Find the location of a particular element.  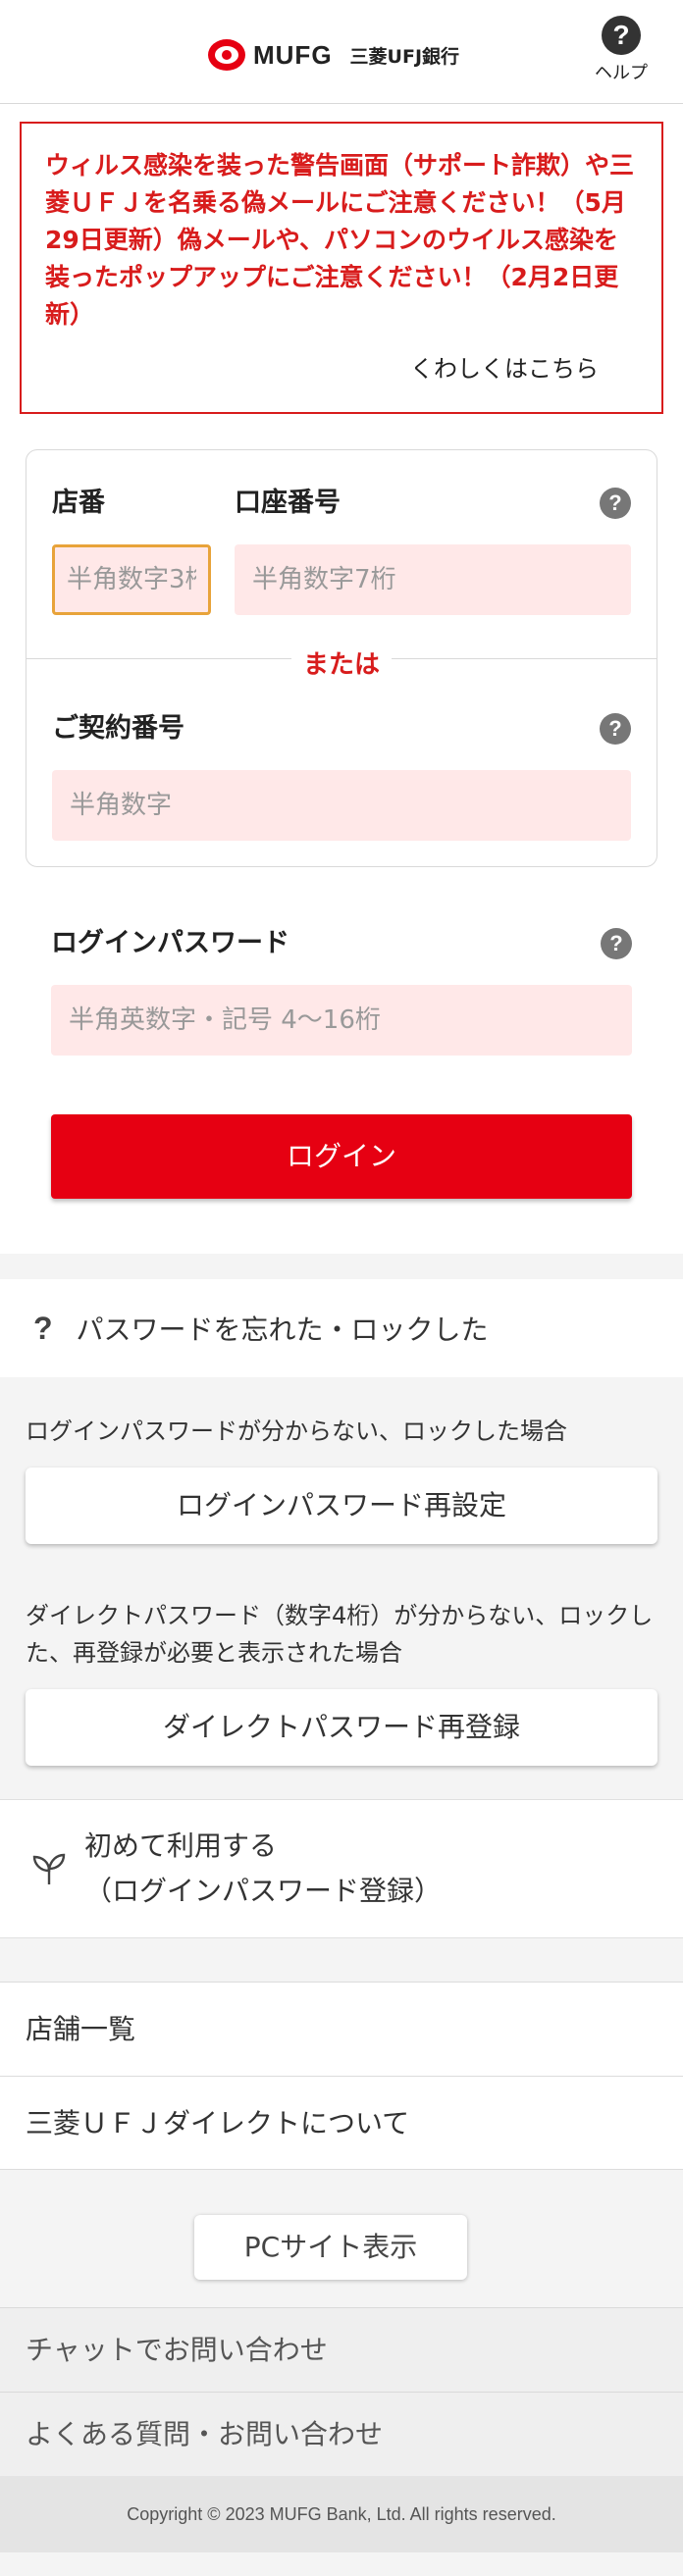

notice-details-link: くわしくはこちら is located at coordinates (341, 366).